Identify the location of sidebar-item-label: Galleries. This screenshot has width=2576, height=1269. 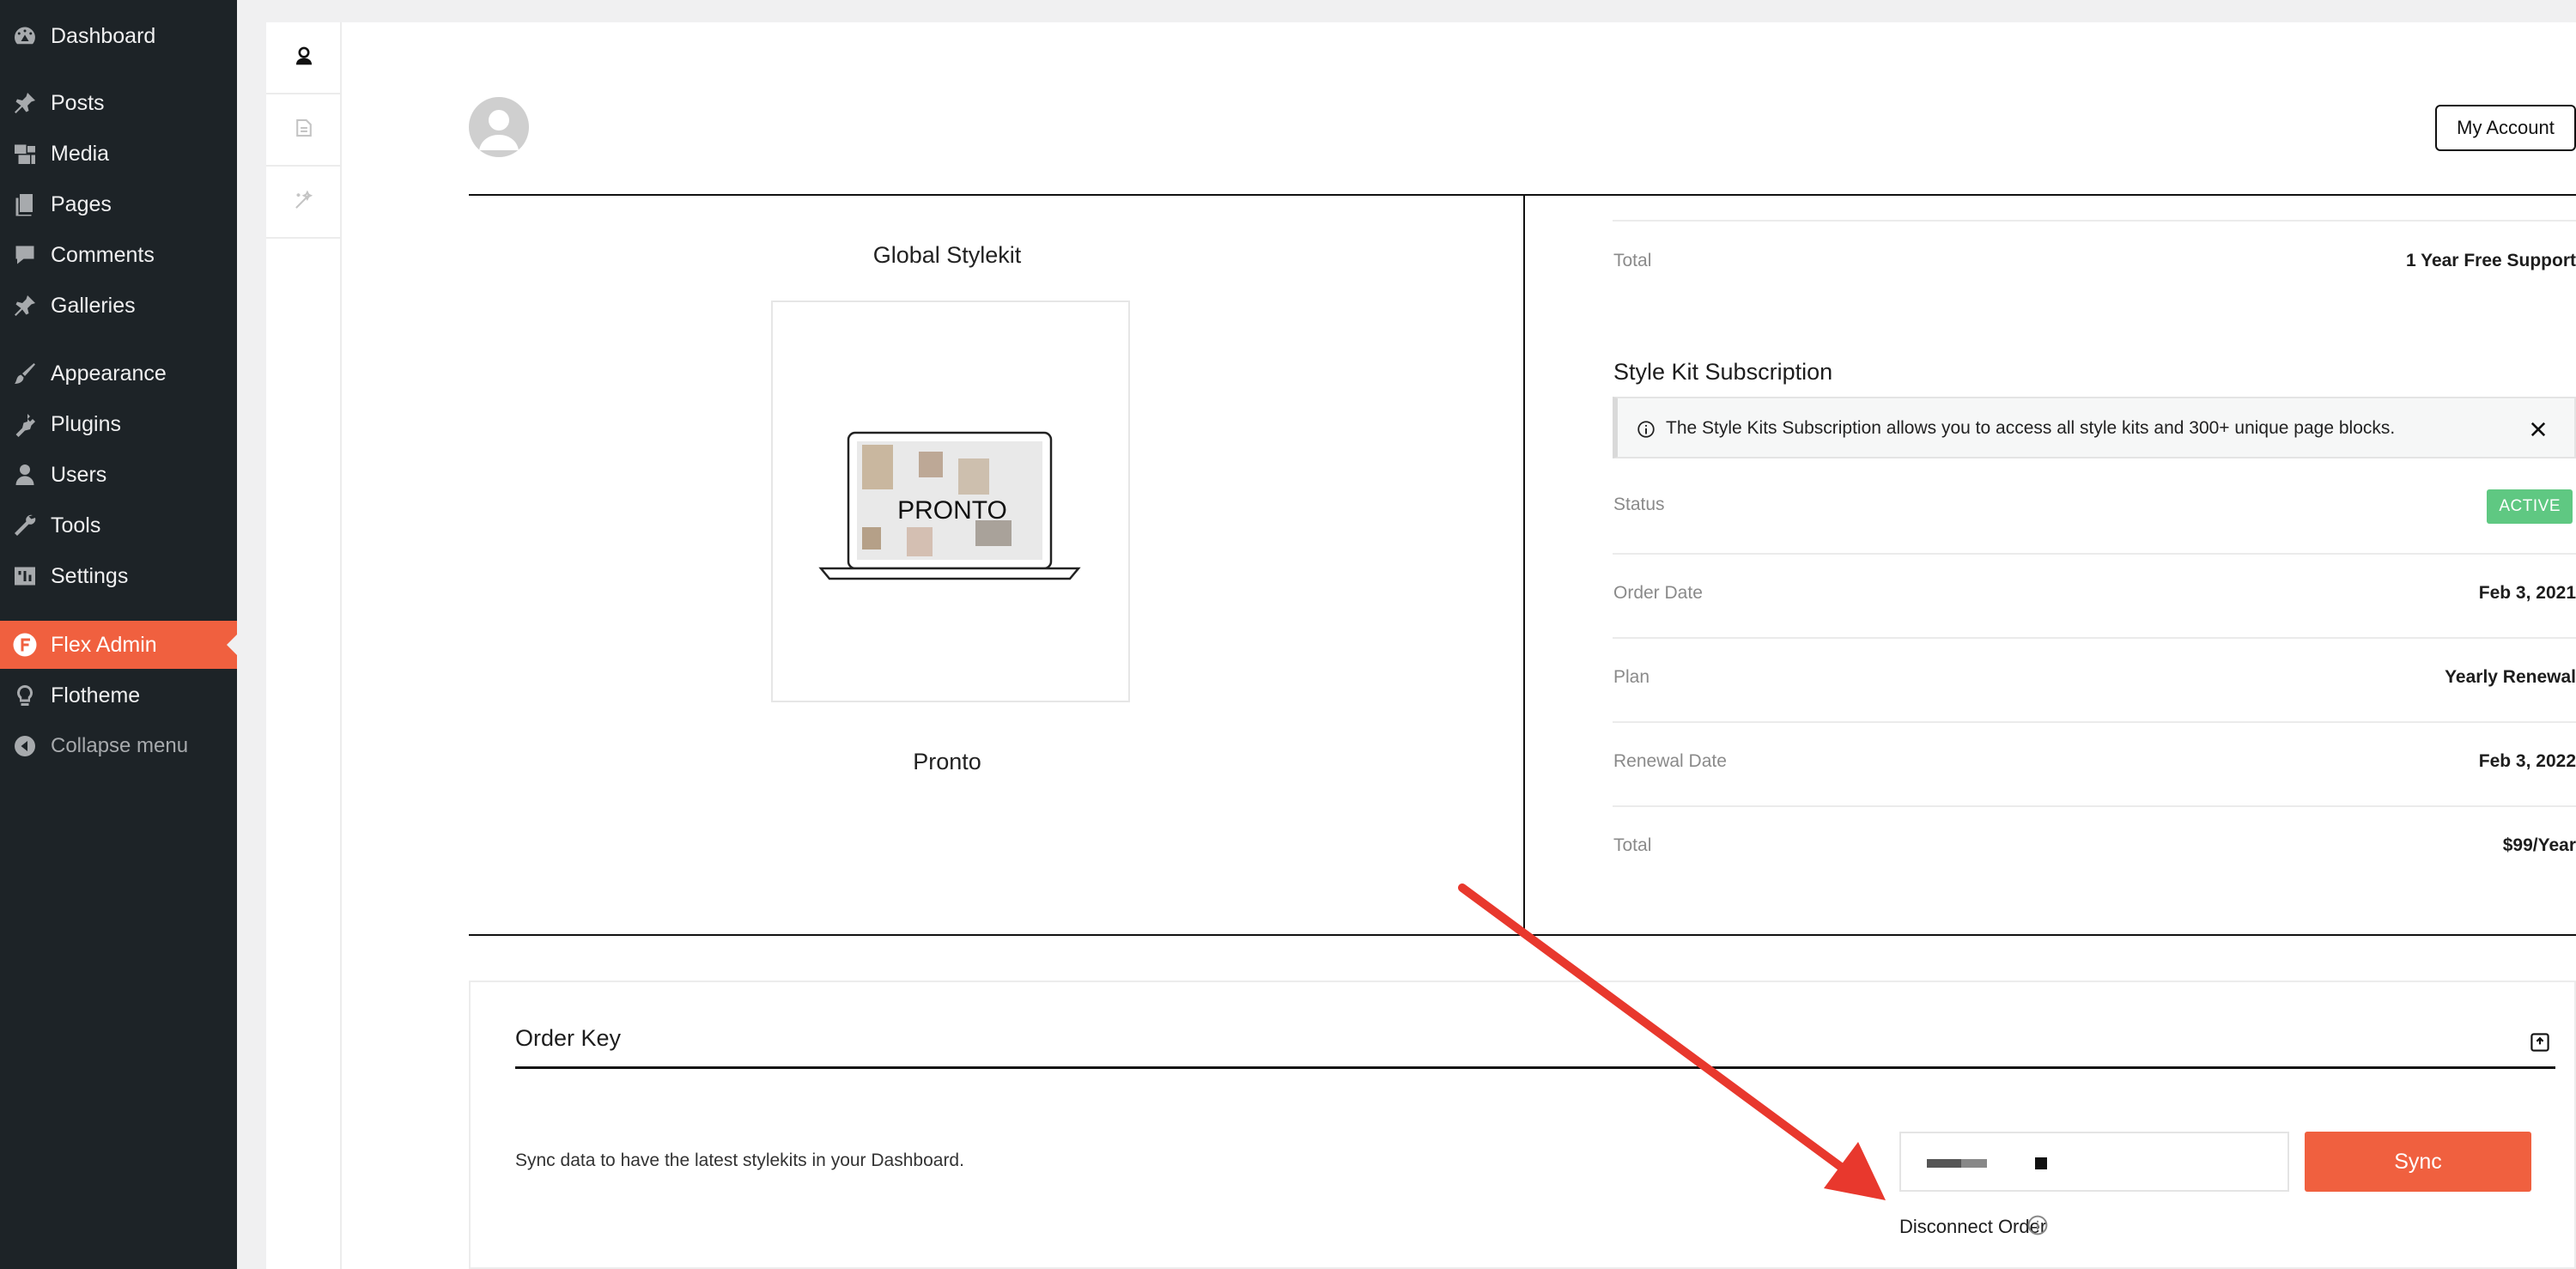
(93, 305).